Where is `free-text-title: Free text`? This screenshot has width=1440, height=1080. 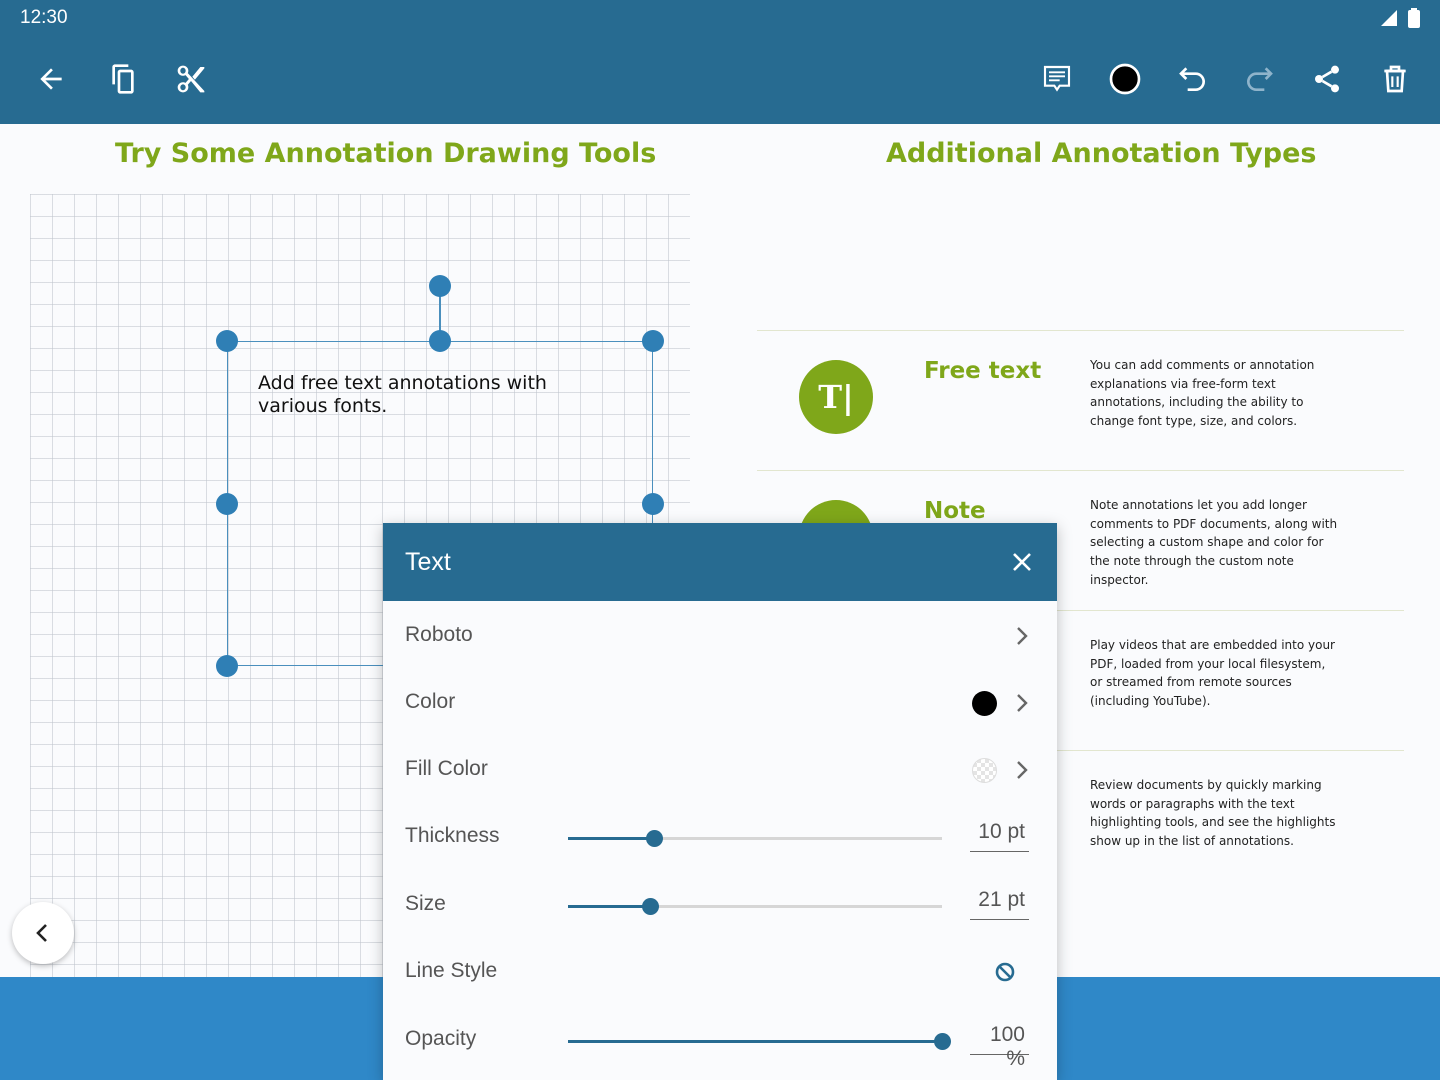 free-text-title: Free text is located at coordinates (983, 371).